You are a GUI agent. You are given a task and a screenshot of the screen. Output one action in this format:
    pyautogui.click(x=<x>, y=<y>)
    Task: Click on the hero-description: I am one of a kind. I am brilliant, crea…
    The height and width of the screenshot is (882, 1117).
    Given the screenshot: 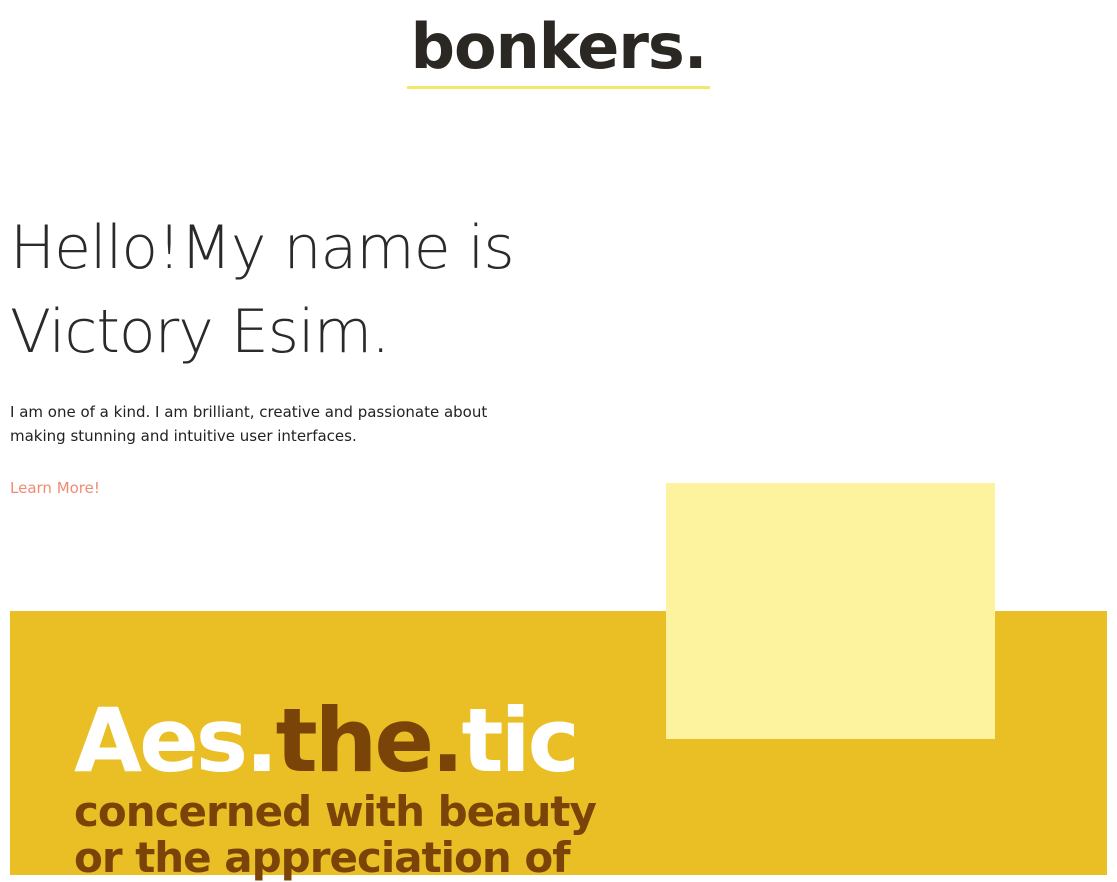 What is the action you would take?
    pyautogui.click(x=249, y=424)
    